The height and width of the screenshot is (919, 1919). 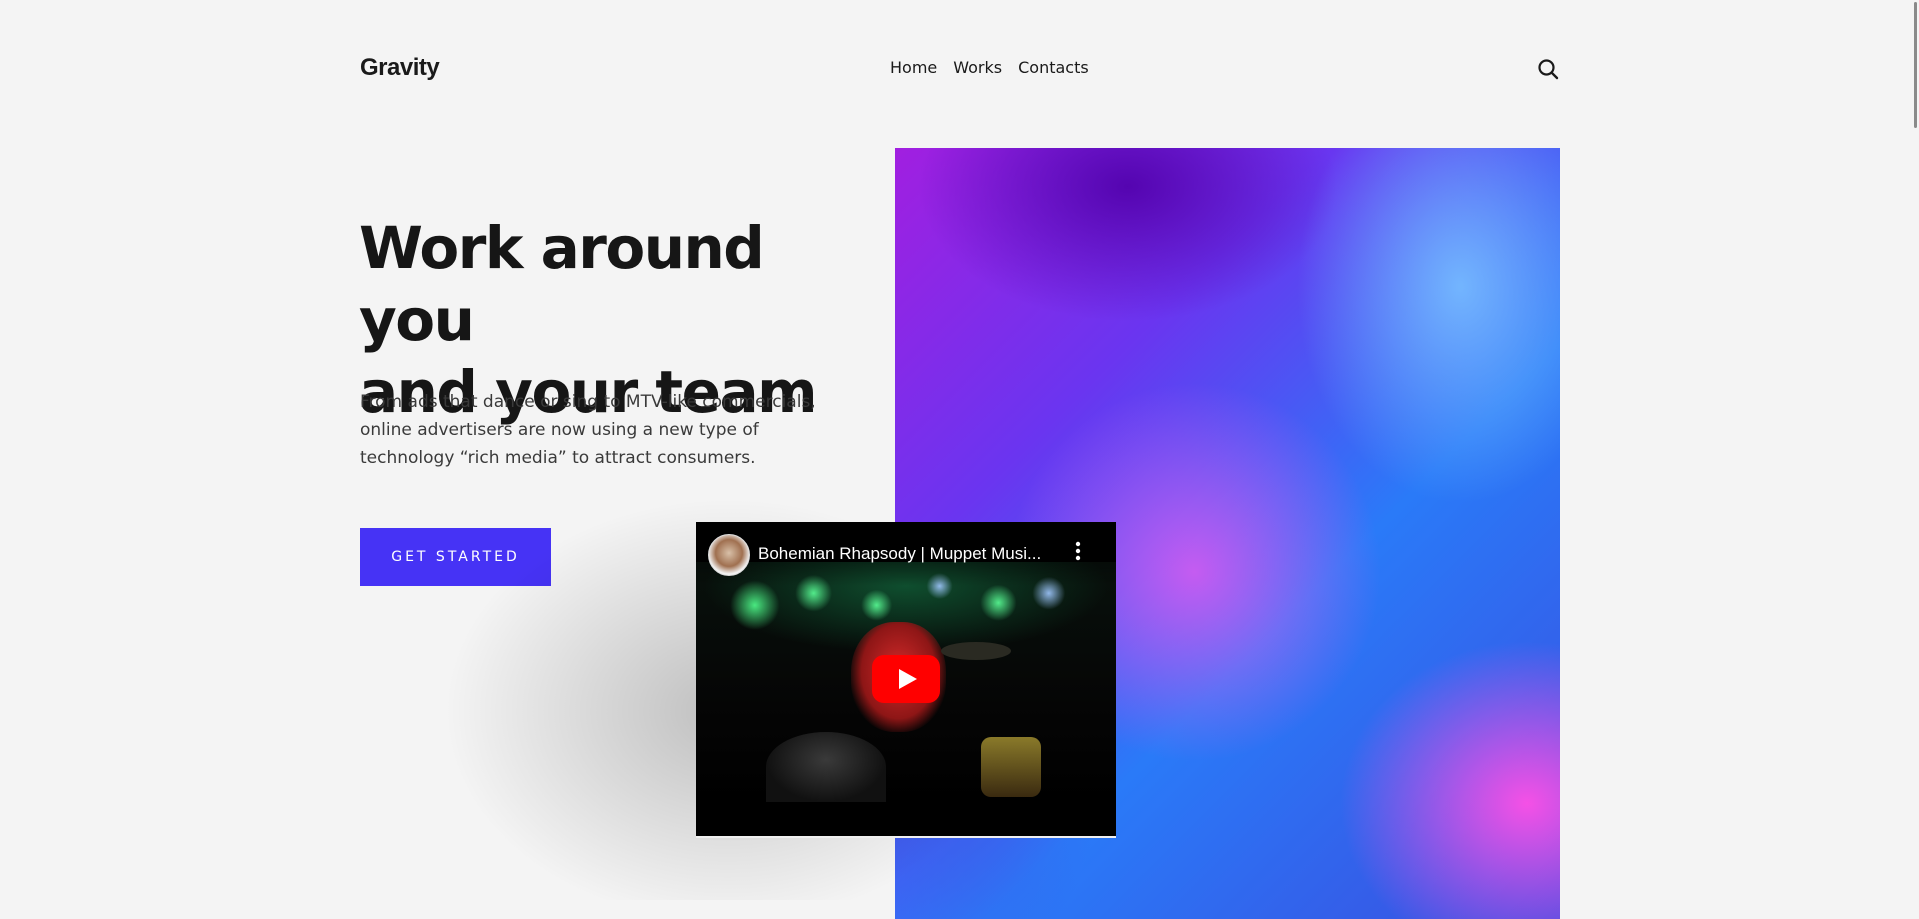 What do you see at coordinates (562, 284) in the screenshot?
I see `hero-title-line-1: Work around you` at bounding box center [562, 284].